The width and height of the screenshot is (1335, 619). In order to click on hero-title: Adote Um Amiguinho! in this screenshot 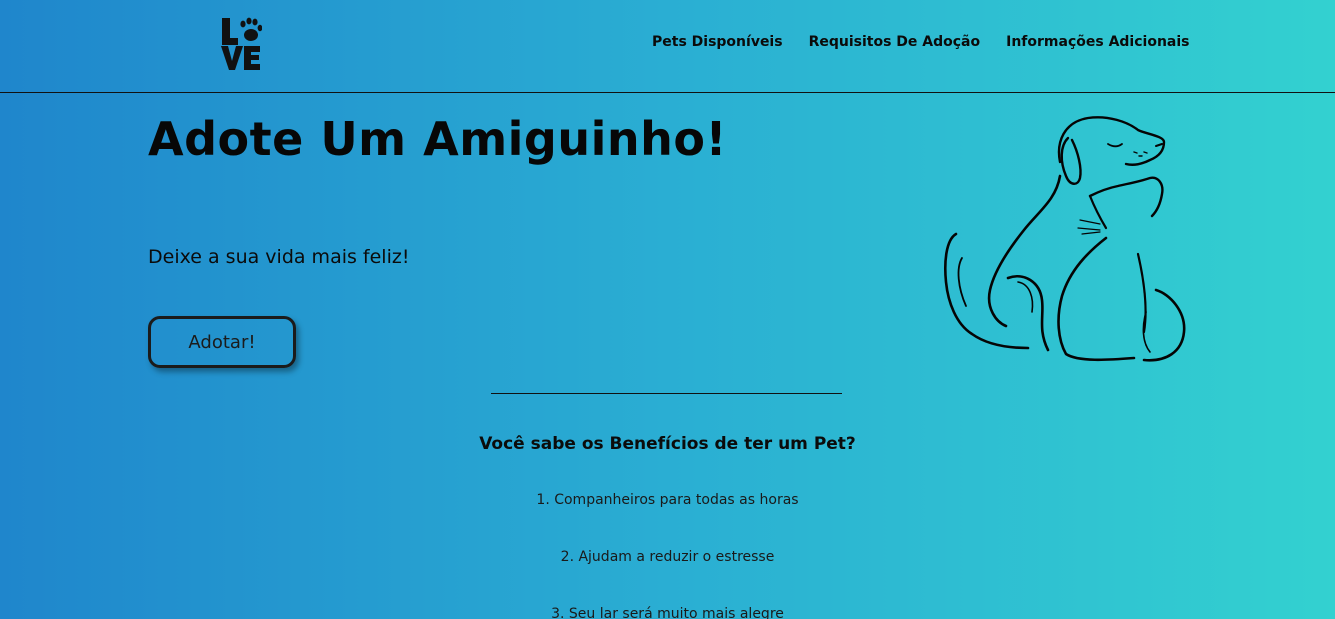, I will do `click(437, 139)`.